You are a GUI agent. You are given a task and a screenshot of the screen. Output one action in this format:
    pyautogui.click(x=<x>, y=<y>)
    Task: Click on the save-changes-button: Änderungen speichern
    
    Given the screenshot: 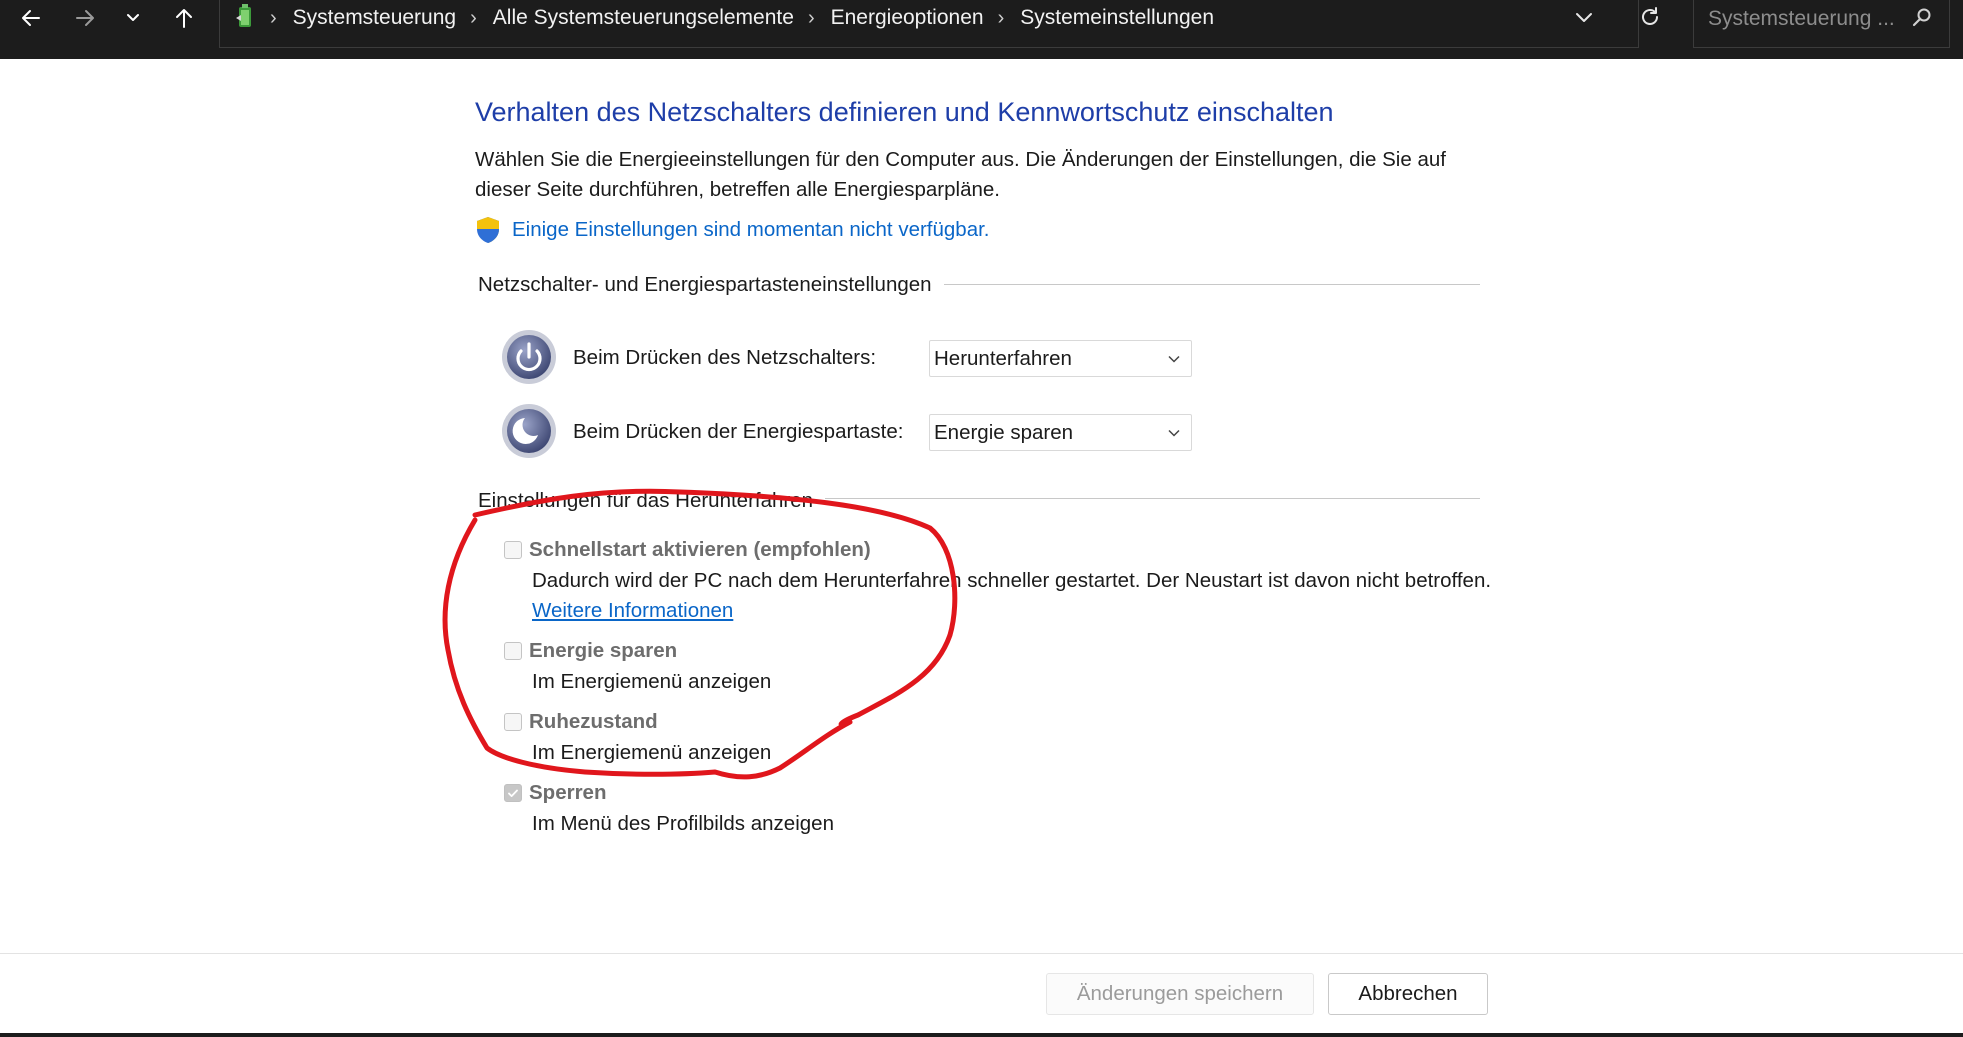 What is the action you would take?
    pyautogui.click(x=1180, y=994)
    